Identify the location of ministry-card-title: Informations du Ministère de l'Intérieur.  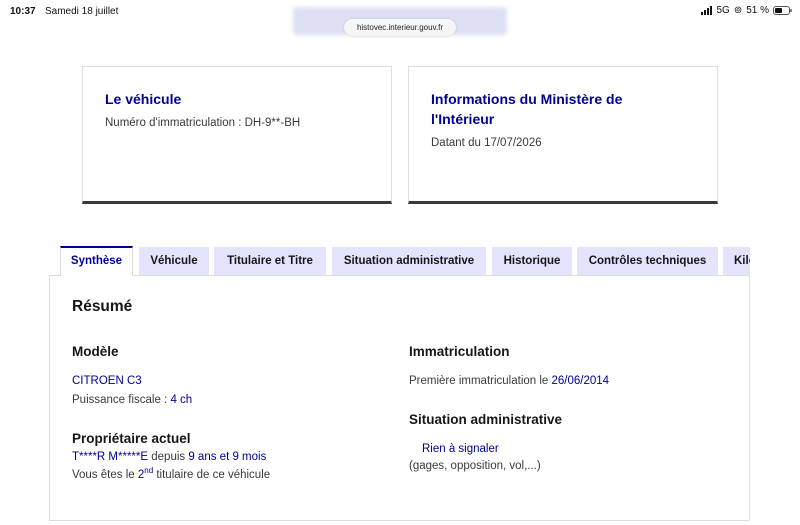
(563, 109).